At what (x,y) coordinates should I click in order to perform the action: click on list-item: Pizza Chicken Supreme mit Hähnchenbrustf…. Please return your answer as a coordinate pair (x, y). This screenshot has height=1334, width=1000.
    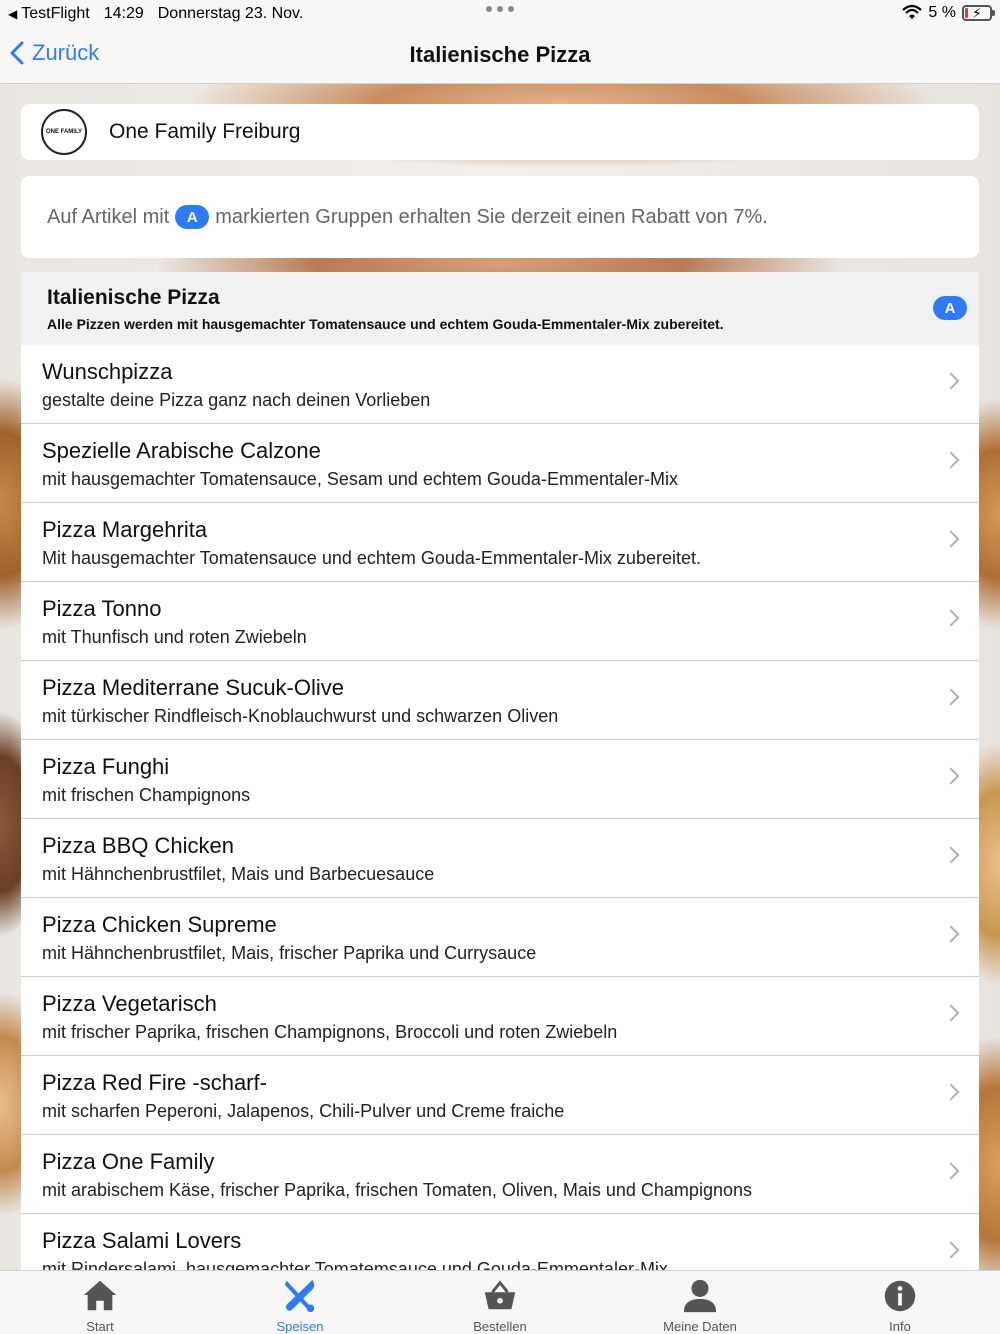
    Looking at the image, I should click on (500, 937).